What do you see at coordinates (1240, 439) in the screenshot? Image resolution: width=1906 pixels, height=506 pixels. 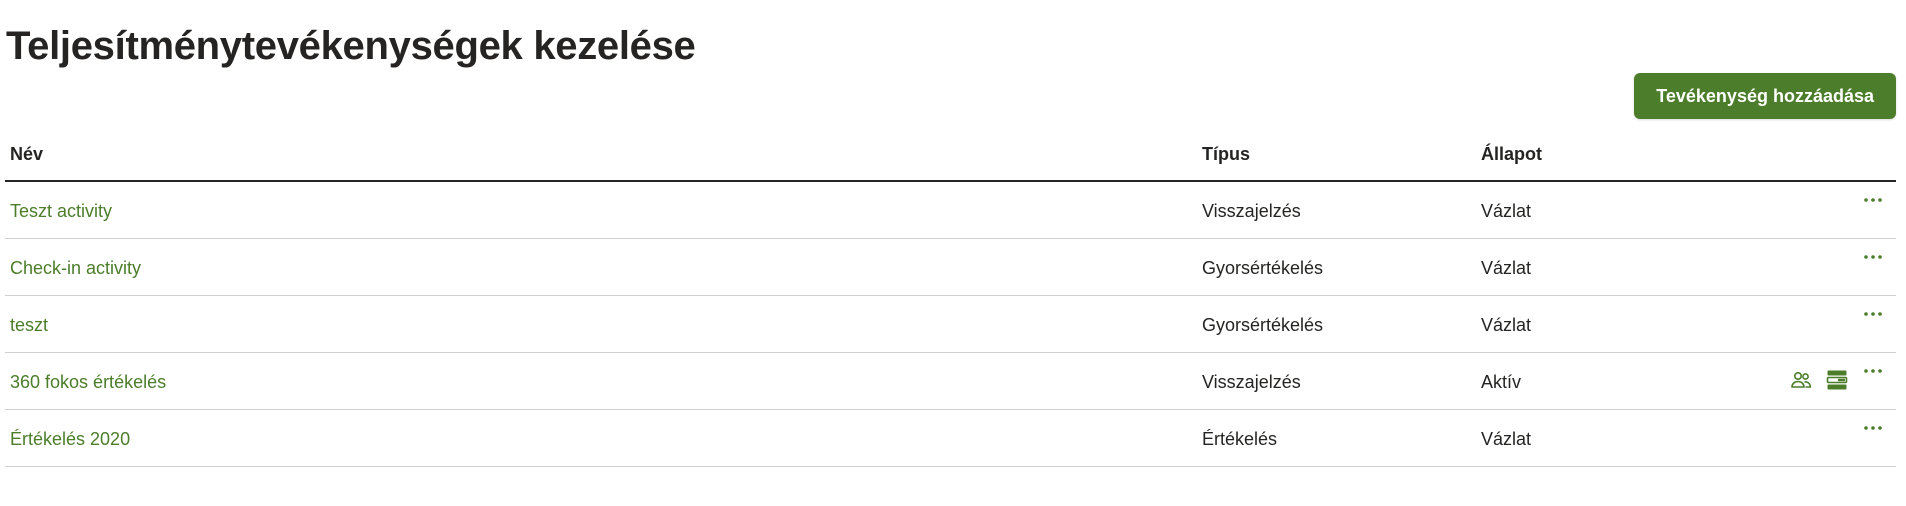 I see `activity-type: Értékelés` at bounding box center [1240, 439].